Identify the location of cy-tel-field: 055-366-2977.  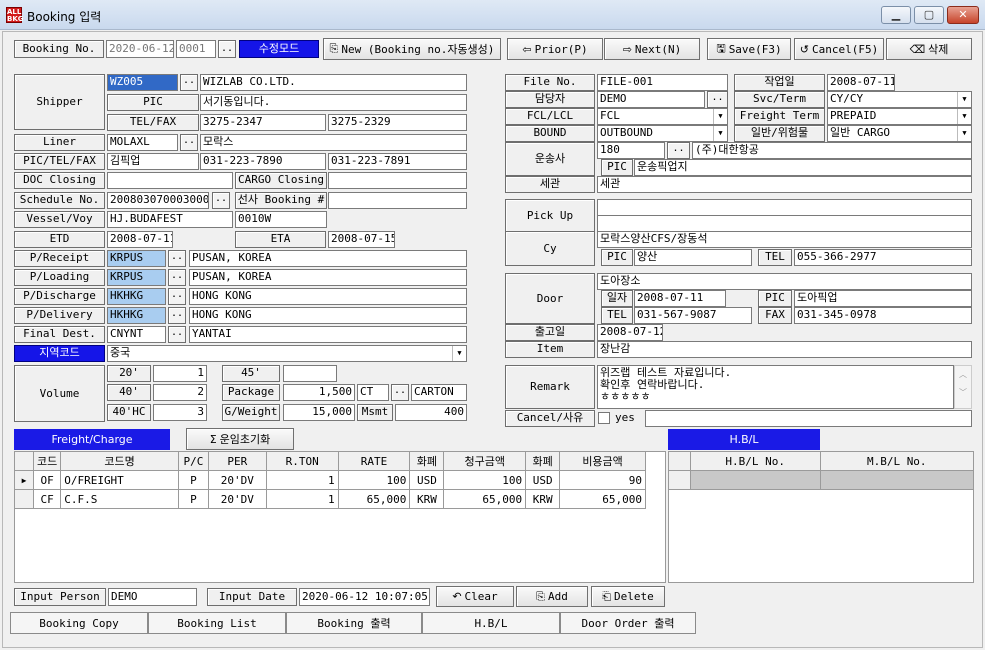
(883, 257).